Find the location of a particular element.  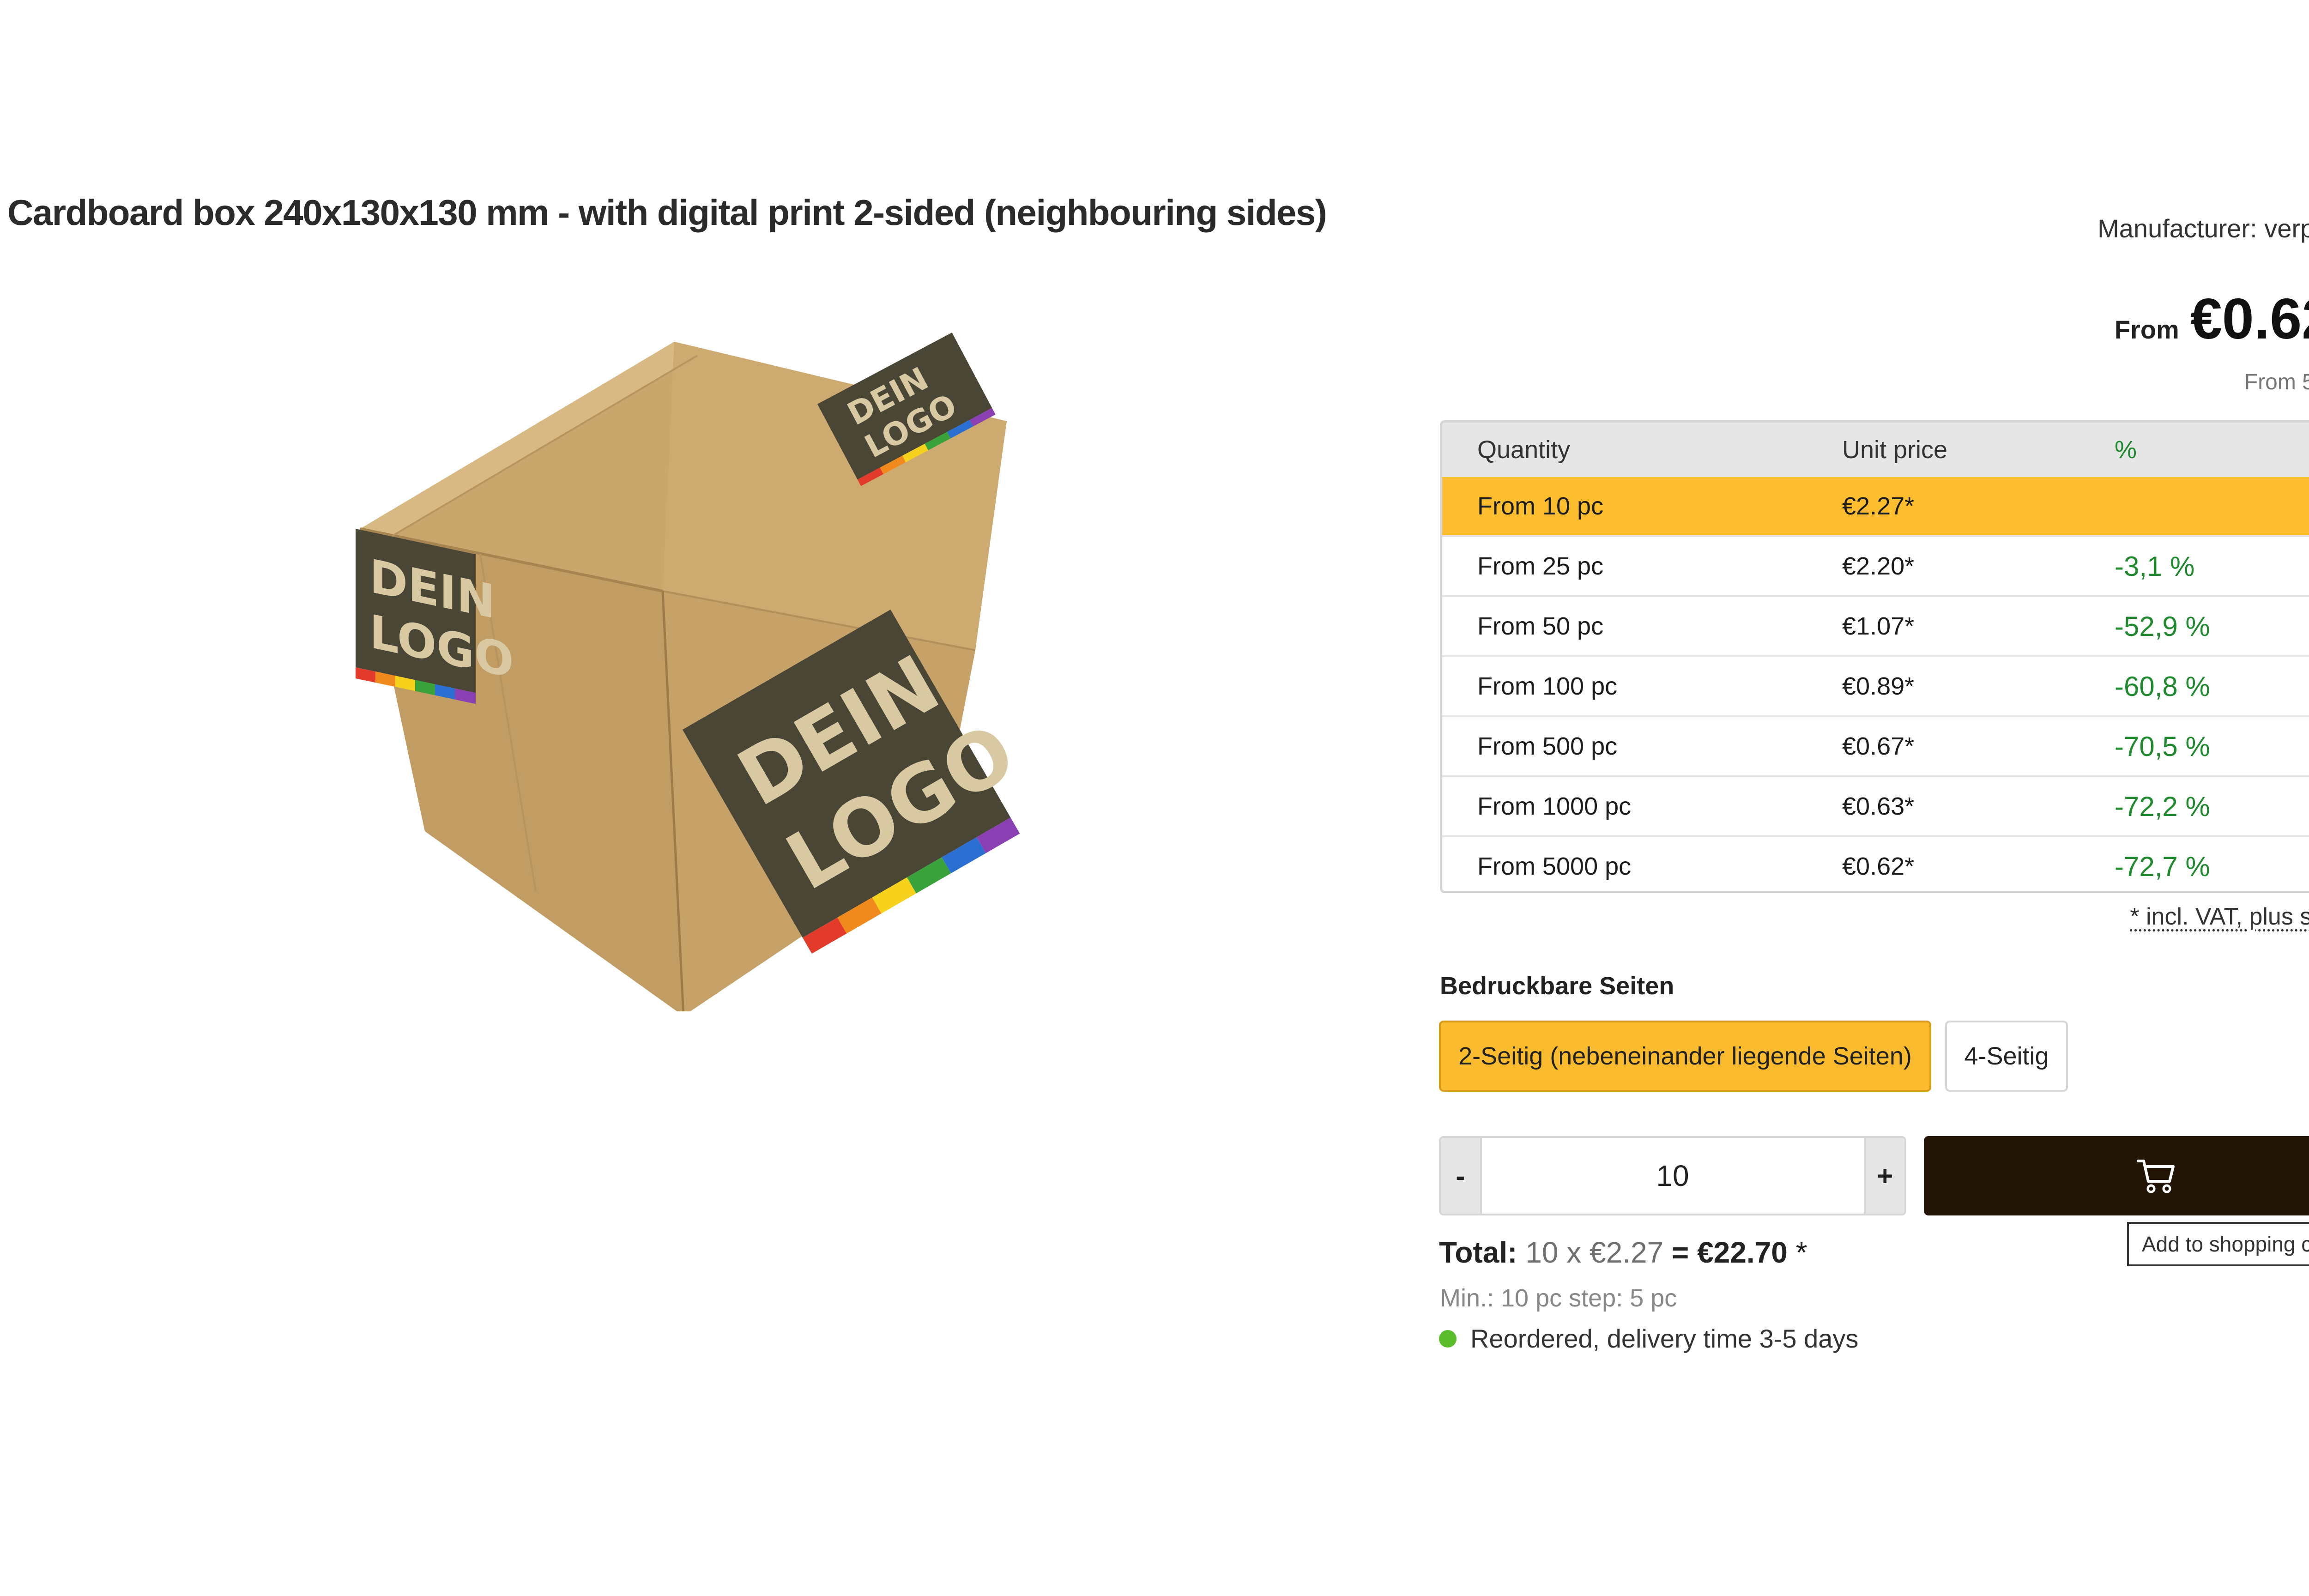

tier-quantity: From 500 pc is located at coordinates (1642, 745).